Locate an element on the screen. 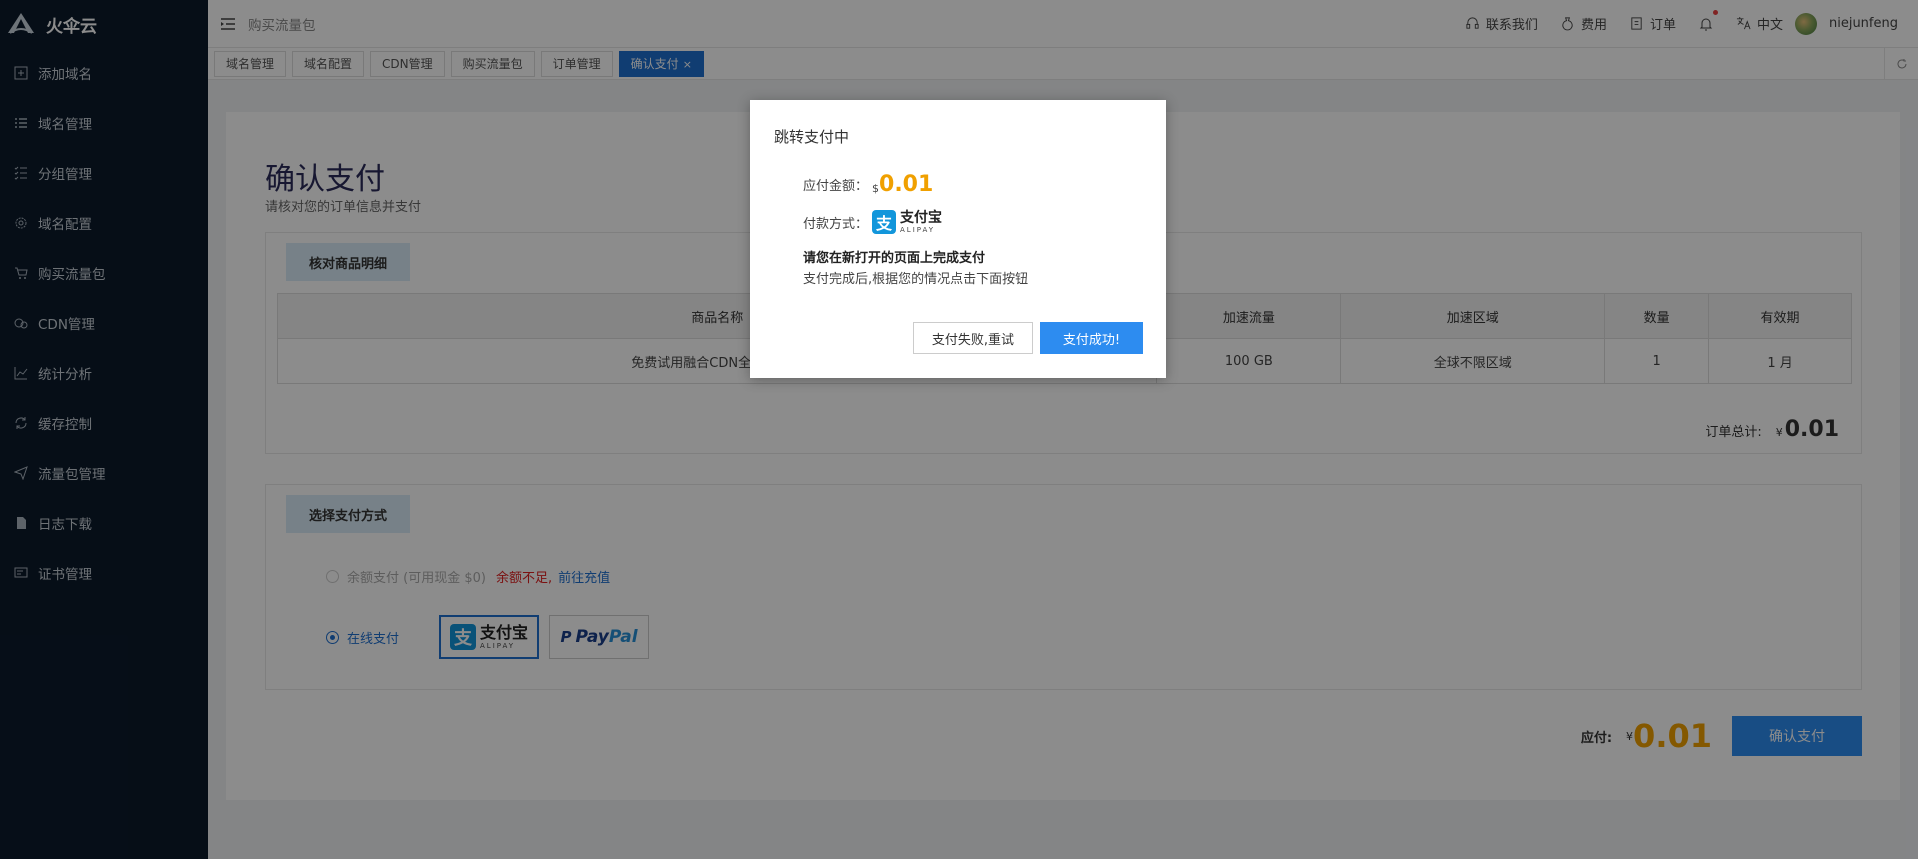 This screenshot has width=1918, height=859. dialog-title: 跳转支付中 is located at coordinates (812, 137).